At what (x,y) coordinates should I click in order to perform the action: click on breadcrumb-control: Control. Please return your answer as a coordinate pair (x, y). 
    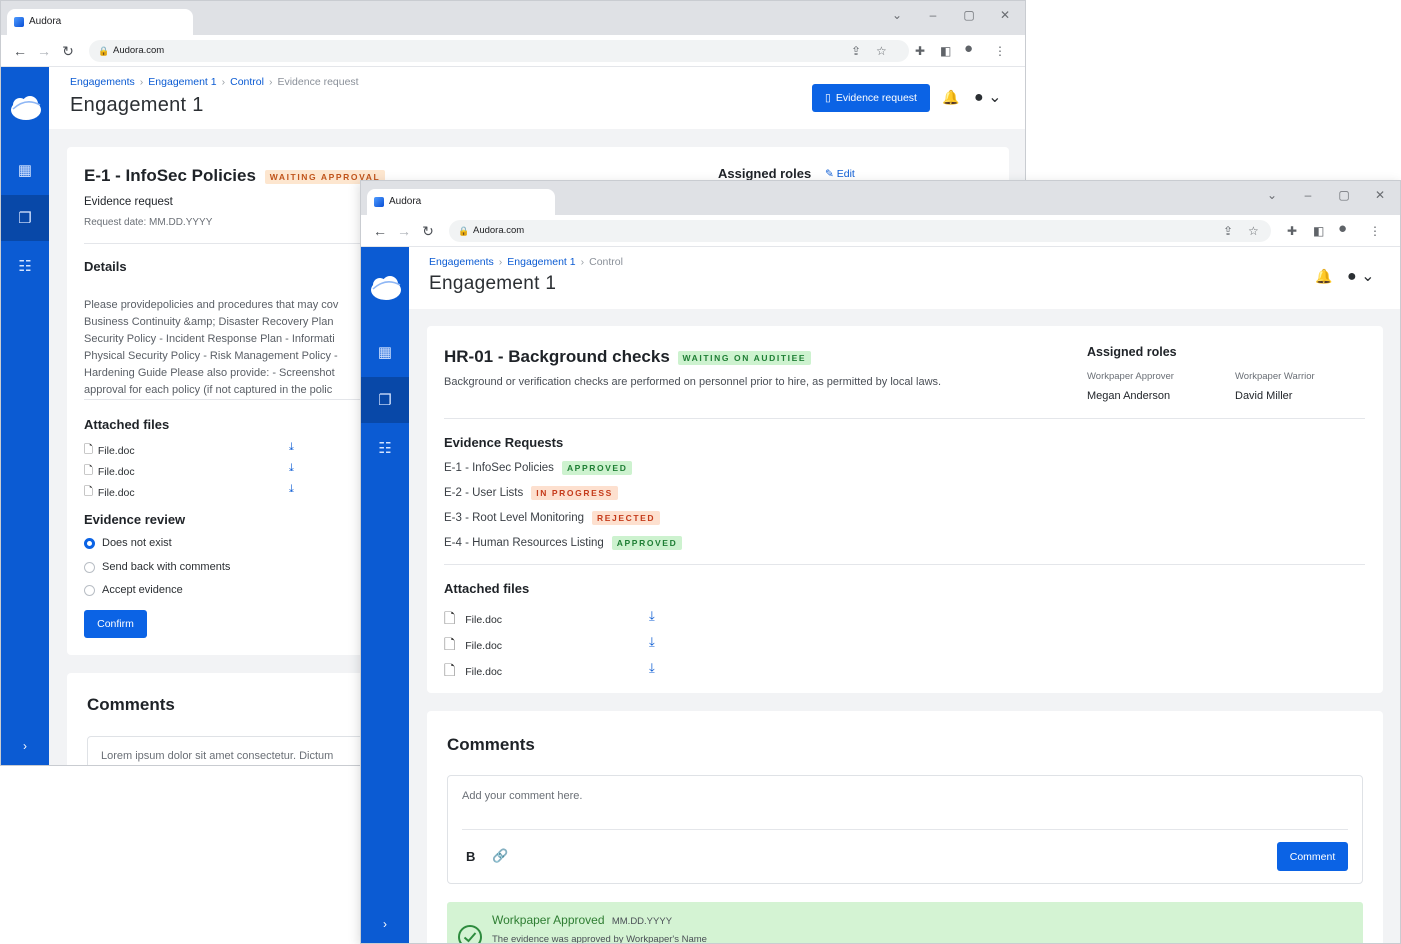
    Looking at the image, I should click on (247, 82).